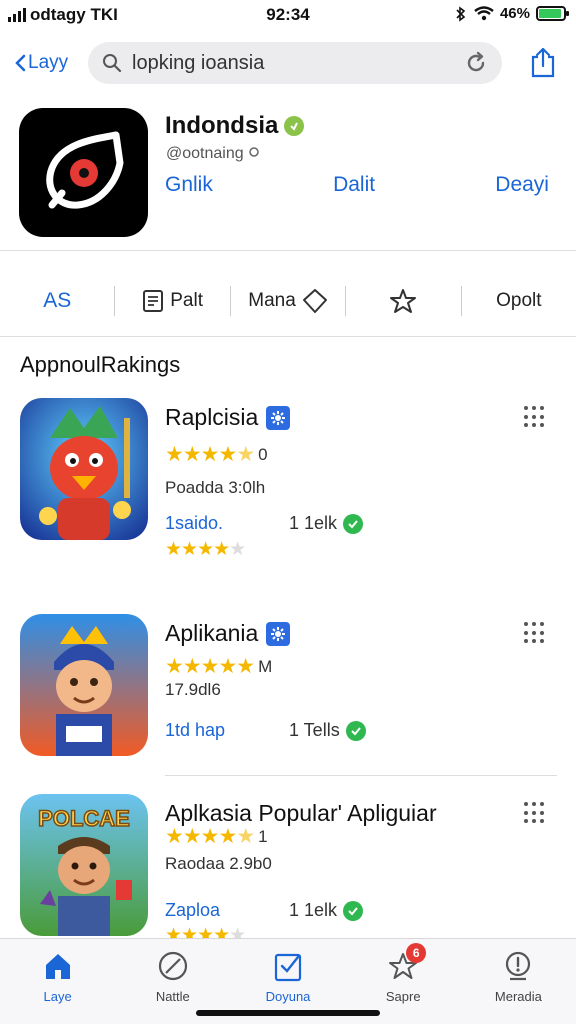  I want to click on app-handle: @ootnaing, so click(213, 154).